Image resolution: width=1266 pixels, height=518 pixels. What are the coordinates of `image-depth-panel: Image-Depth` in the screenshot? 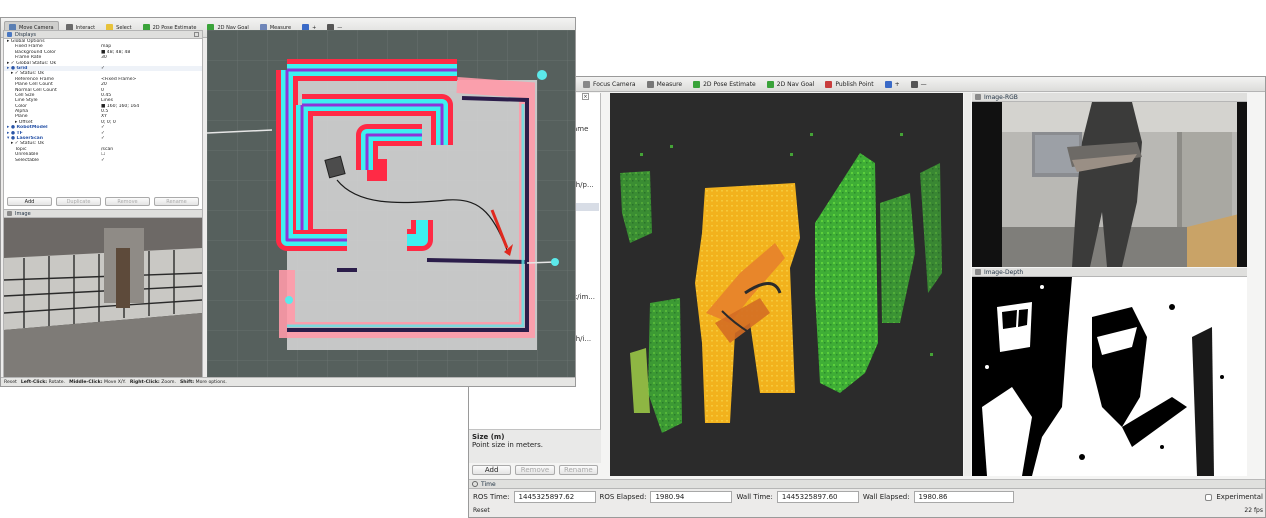 It's located at (1109, 372).